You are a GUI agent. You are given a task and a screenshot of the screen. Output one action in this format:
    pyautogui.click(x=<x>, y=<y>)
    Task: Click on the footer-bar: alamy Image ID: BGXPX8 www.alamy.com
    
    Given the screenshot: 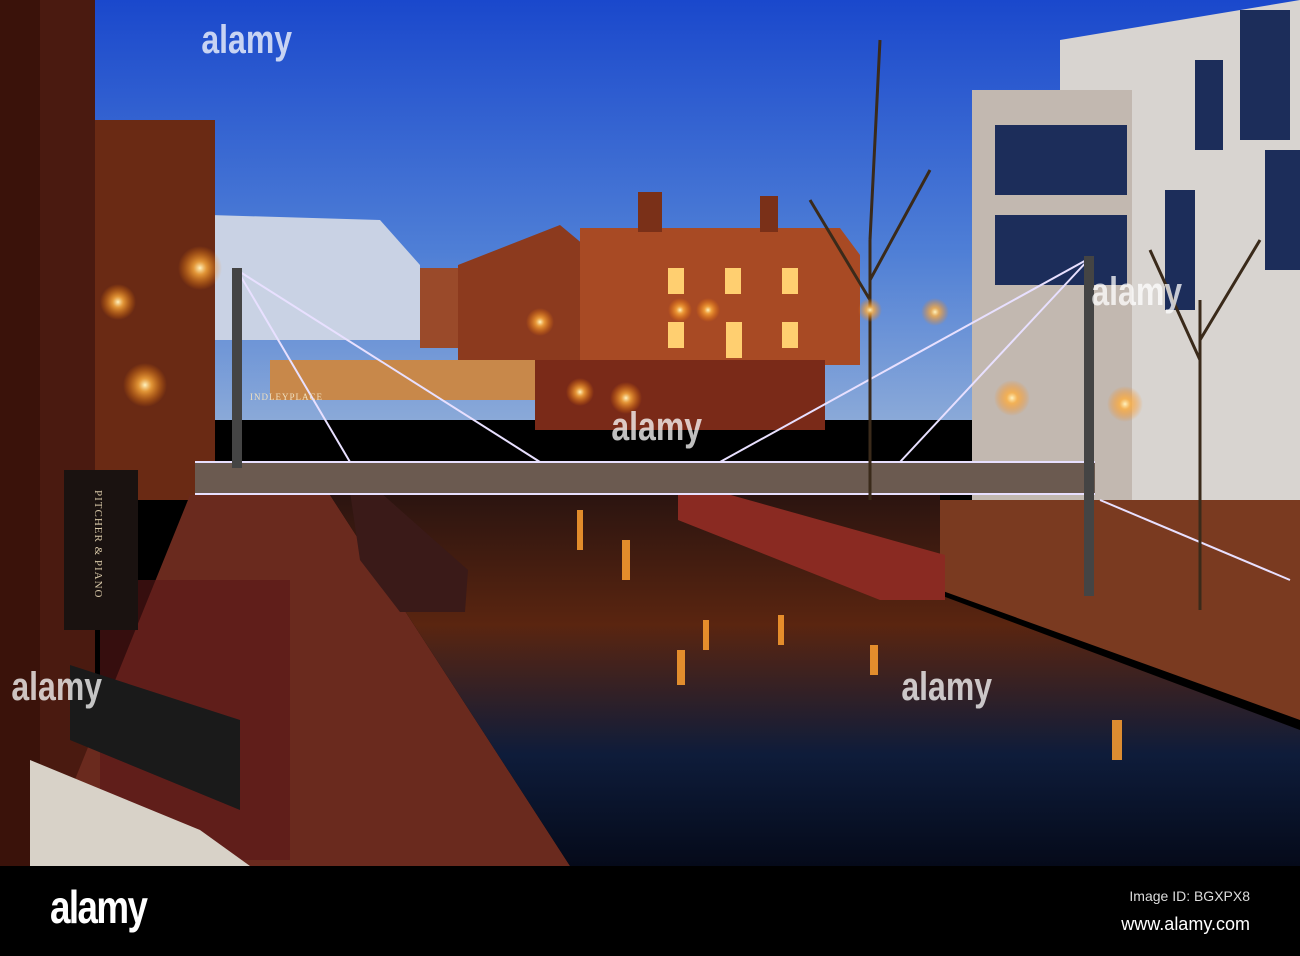 What is the action you would take?
    pyautogui.click(x=650, y=911)
    